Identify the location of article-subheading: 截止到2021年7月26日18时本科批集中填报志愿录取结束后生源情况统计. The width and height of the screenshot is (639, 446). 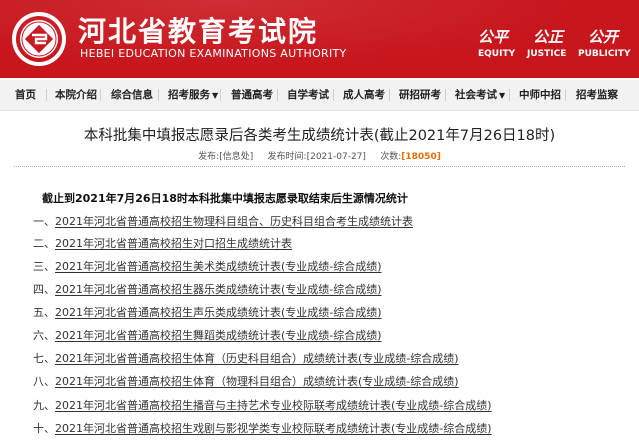
(225, 198).